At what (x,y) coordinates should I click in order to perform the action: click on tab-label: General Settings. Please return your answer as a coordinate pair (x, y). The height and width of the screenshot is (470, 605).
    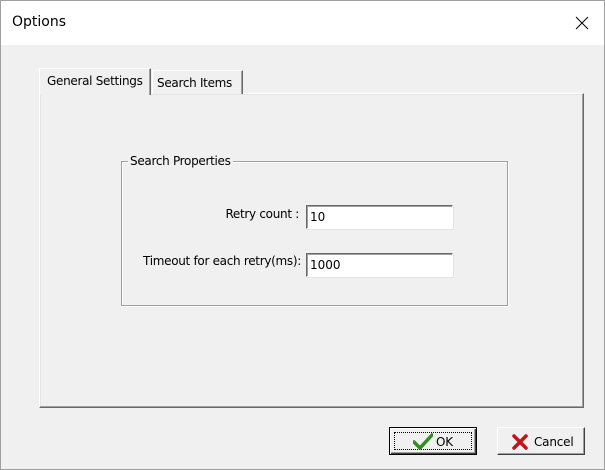
    Looking at the image, I should click on (95, 81).